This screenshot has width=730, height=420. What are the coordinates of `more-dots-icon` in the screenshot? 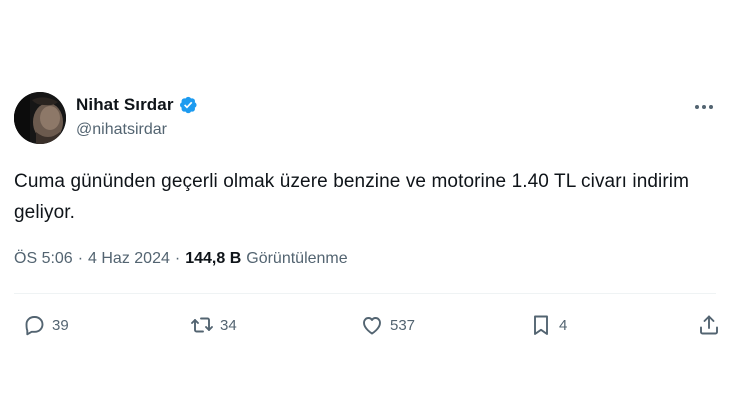 It's located at (704, 107).